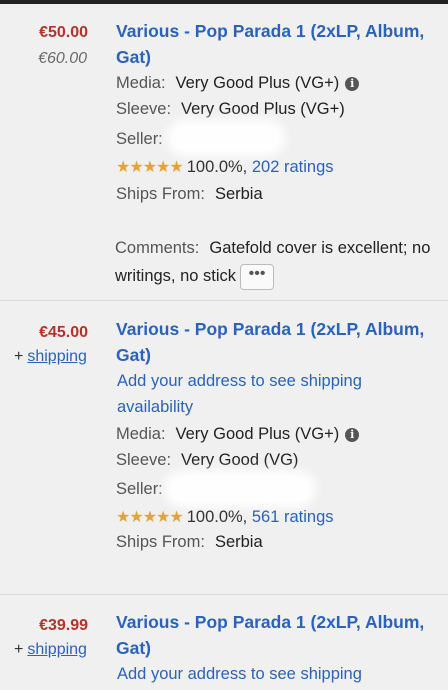  I want to click on price: €45.00, so click(63, 332).